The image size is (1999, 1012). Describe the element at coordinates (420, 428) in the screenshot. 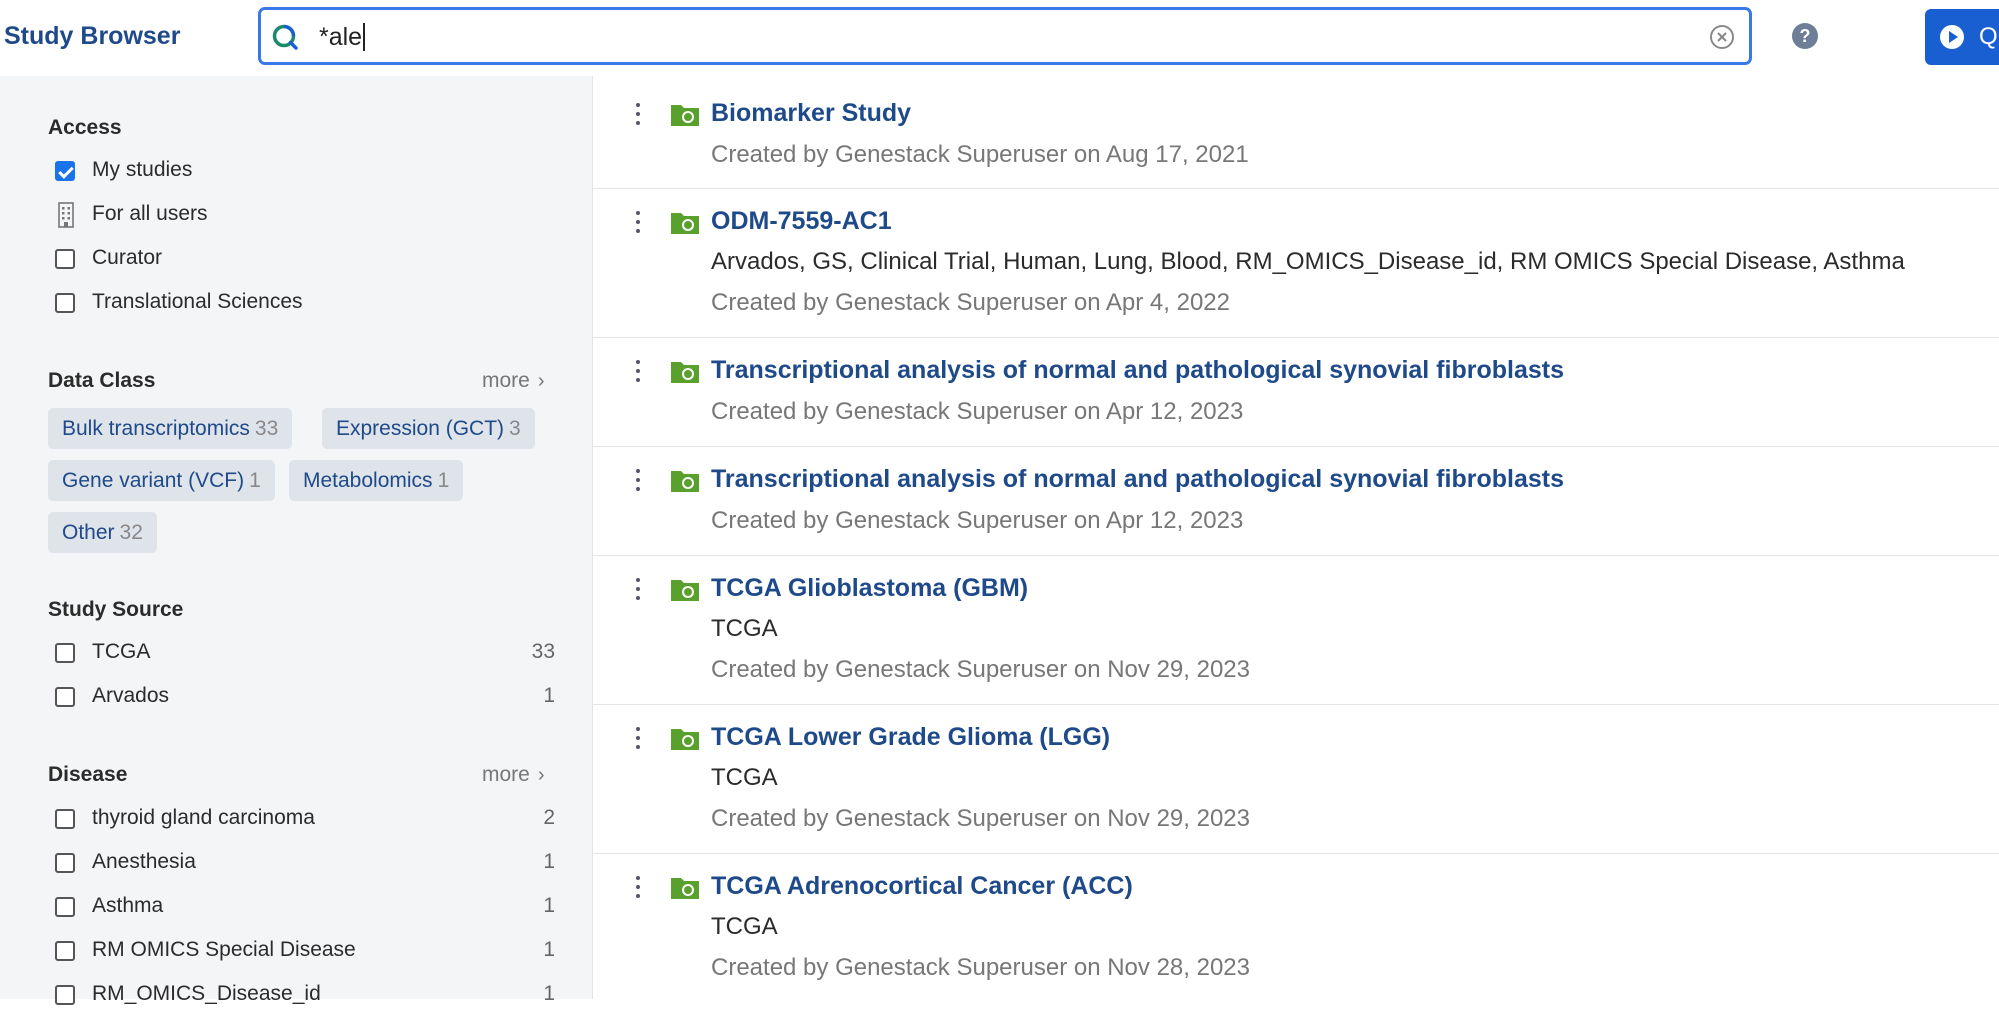

I see `chip-label: Expression (GCT)` at that location.